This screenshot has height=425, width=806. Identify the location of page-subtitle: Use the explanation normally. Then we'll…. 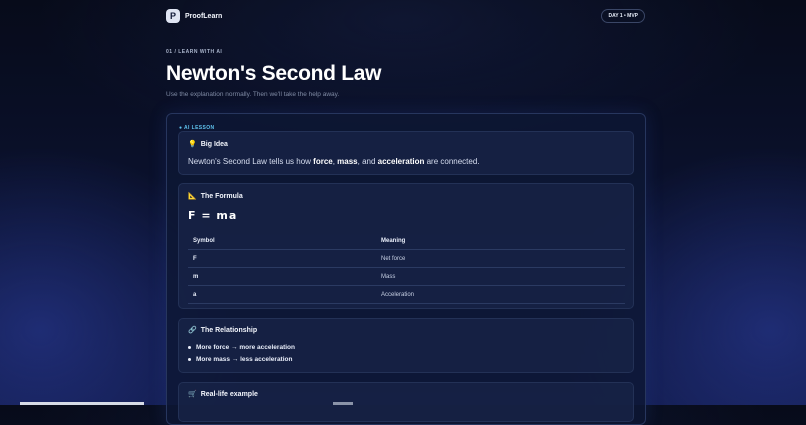
(253, 94).